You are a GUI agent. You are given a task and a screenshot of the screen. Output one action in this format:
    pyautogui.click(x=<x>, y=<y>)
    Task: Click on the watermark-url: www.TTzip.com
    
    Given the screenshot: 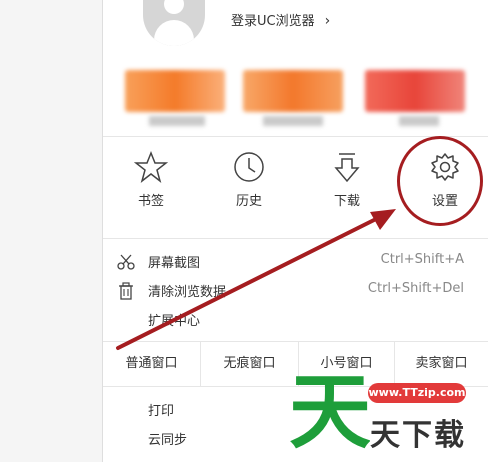 What is the action you would take?
    pyautogui.click(x=417, y=393)
    